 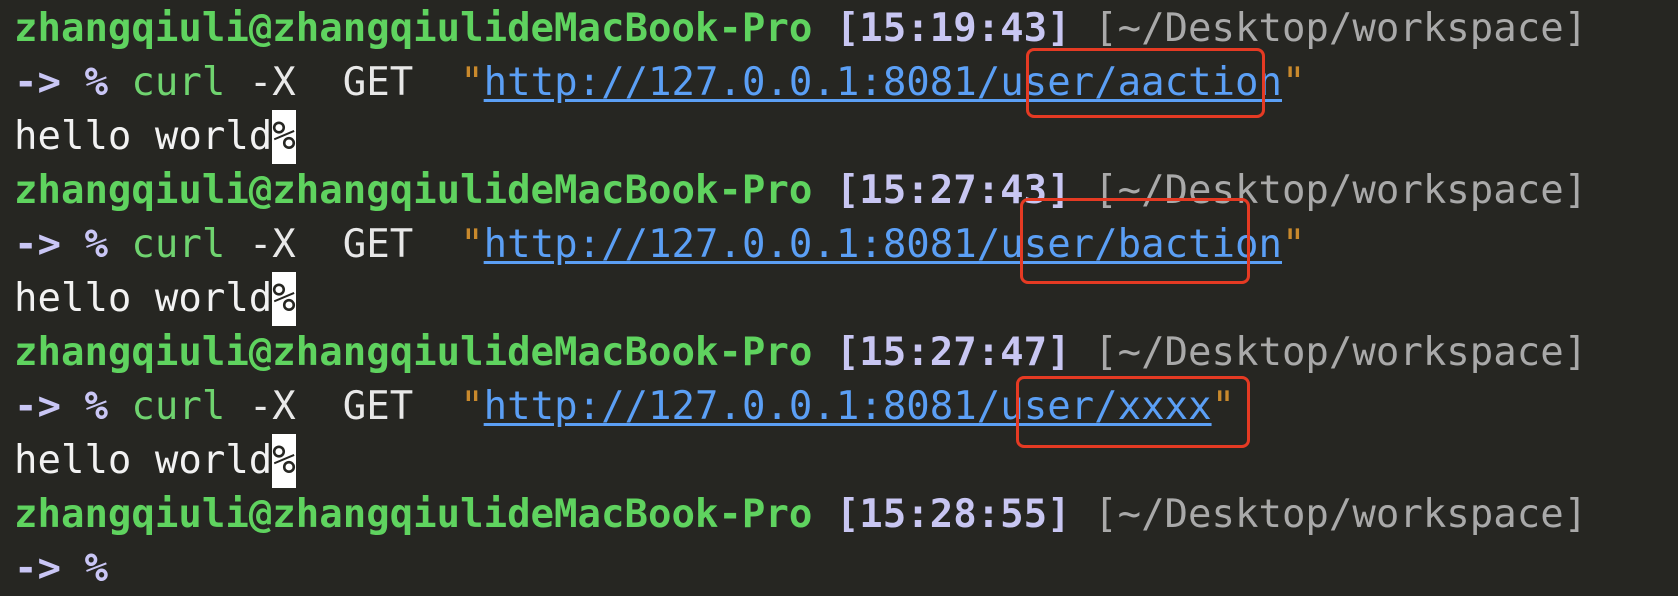 What do you see at coordinates (953, 28) in the screenshot?
I see `prompt-time: [15:19:43]` at bounding box center [953, 28].